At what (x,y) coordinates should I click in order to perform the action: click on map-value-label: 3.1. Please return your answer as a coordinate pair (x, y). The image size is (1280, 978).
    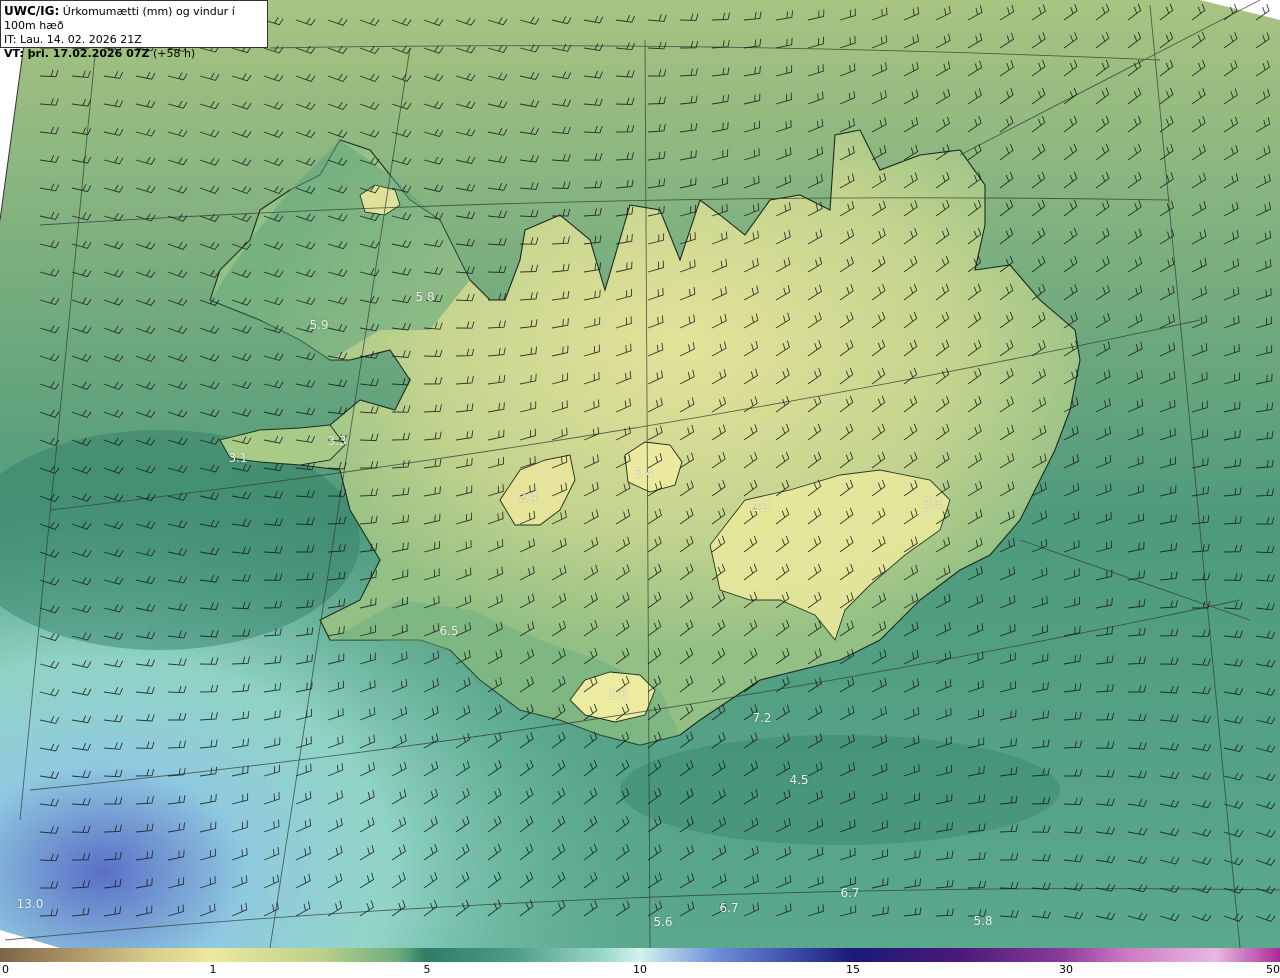
    Looking at the image, I should click on (238, 458).